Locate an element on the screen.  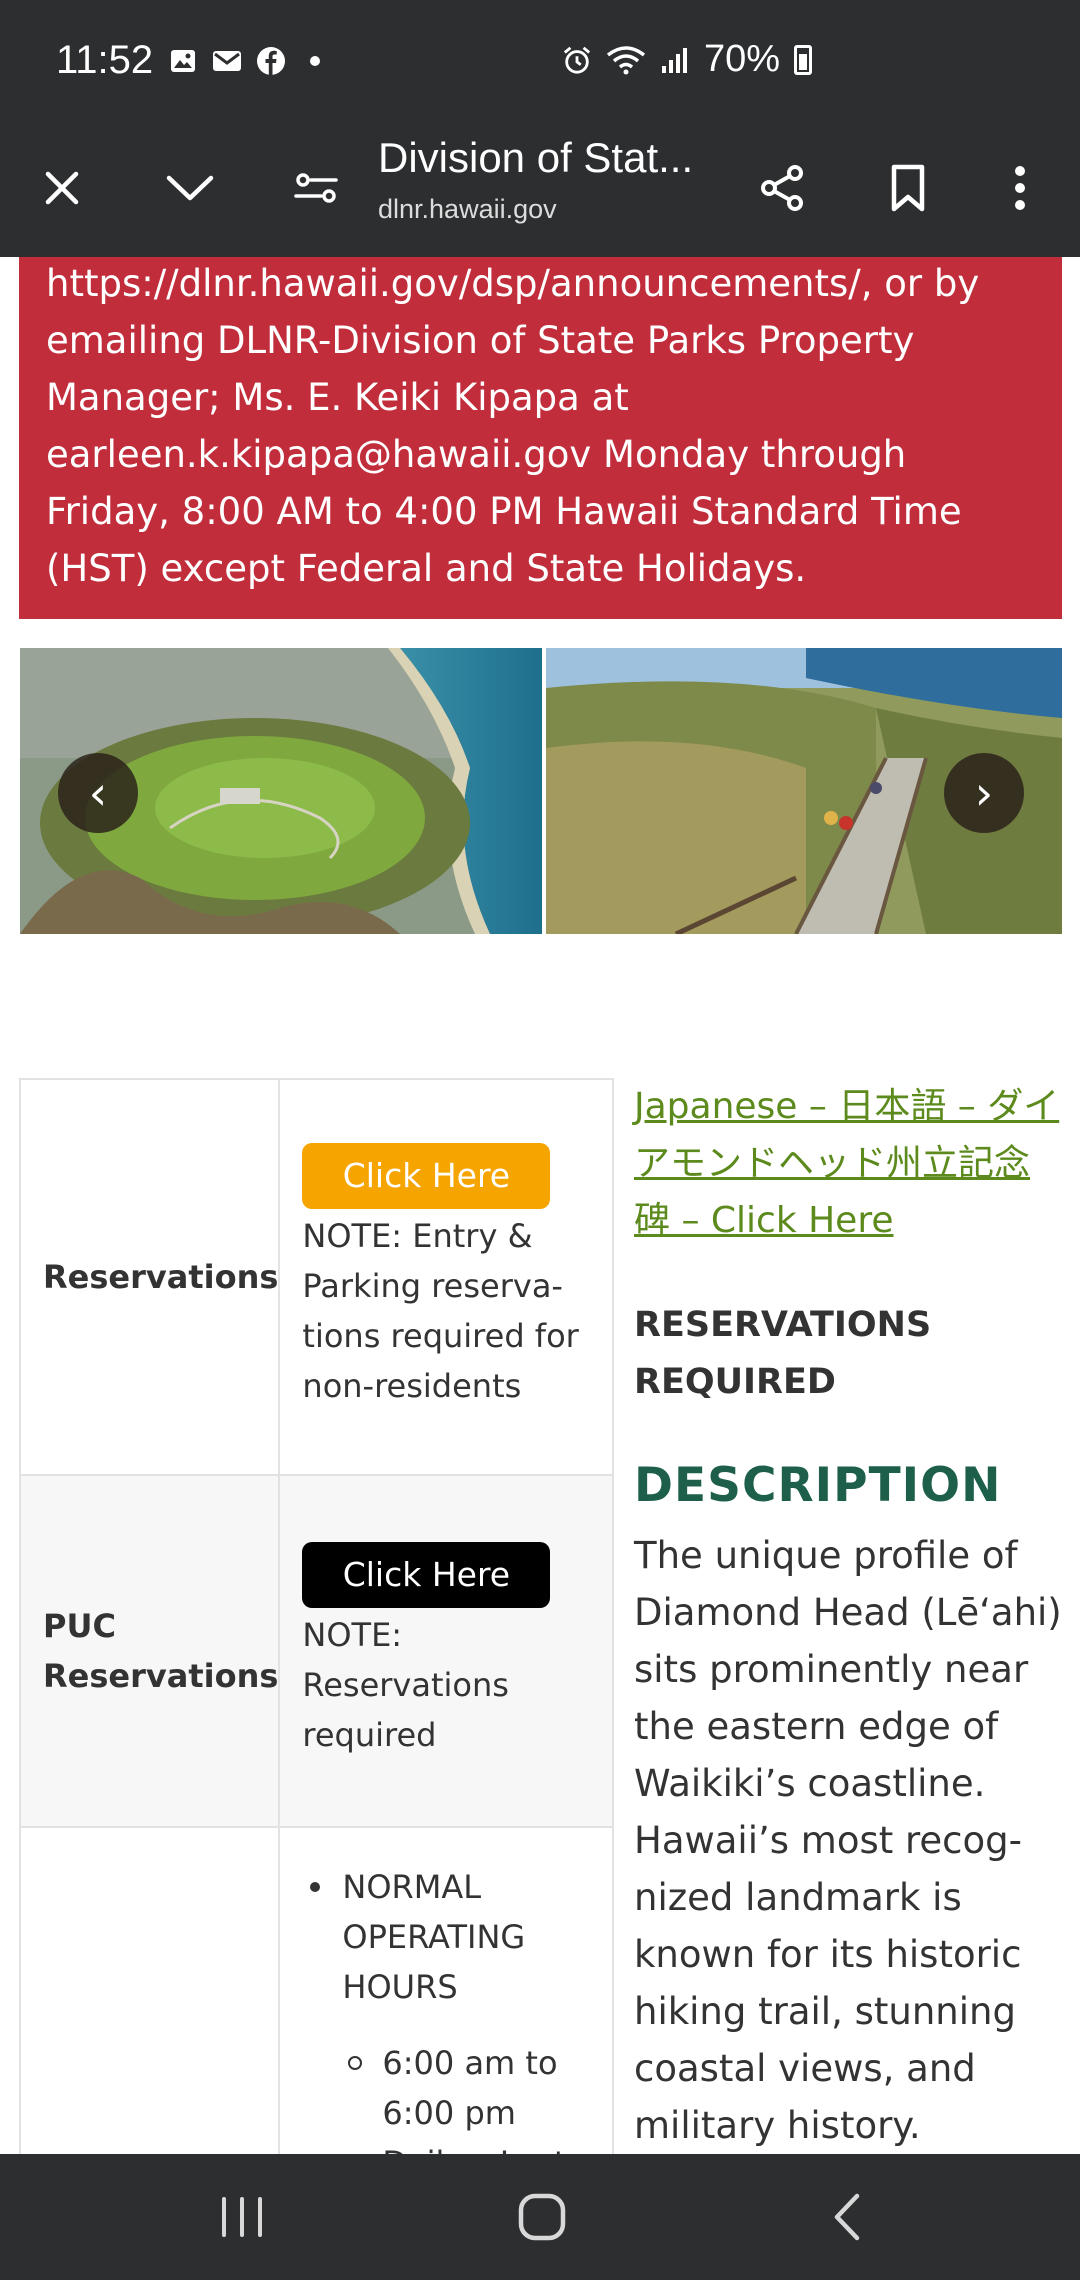
close-tab-button is located at coordinates (62, 188).